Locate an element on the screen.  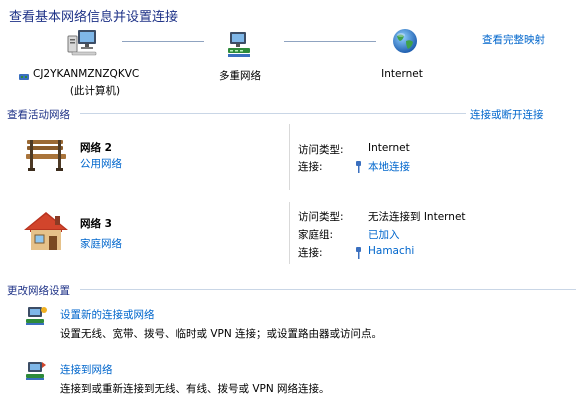
network-3-homegroup-label: 家庭组: is located at coordinates (316, 235).